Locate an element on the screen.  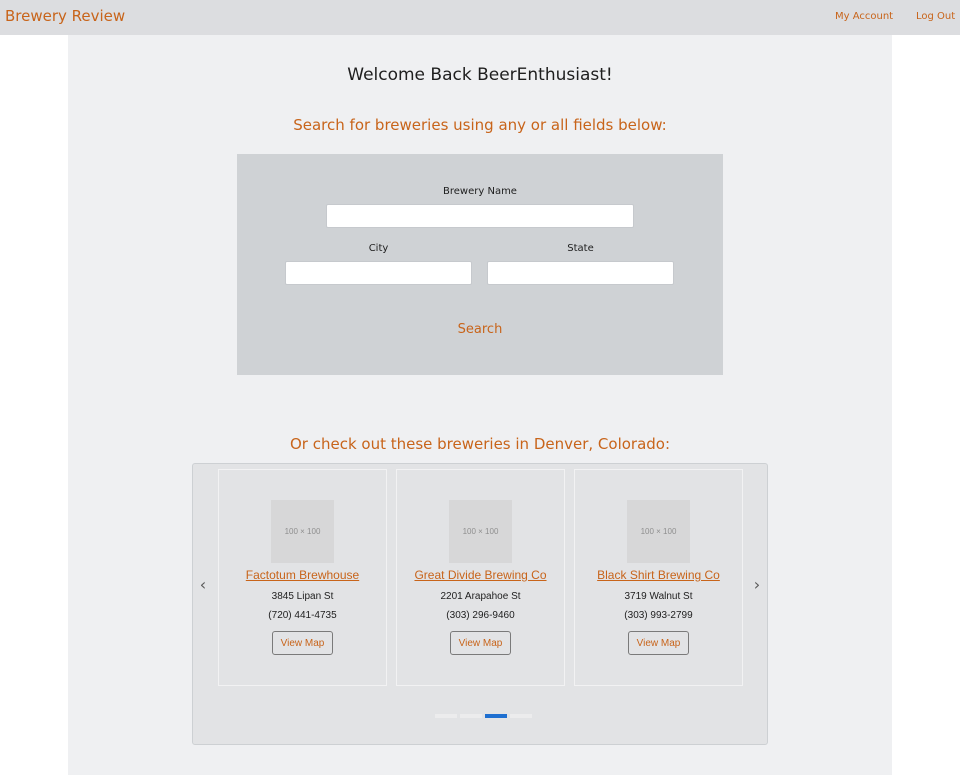
welcome-heading: Welcome Back BeerEnthusiast! is located at coordinates (480, 75).